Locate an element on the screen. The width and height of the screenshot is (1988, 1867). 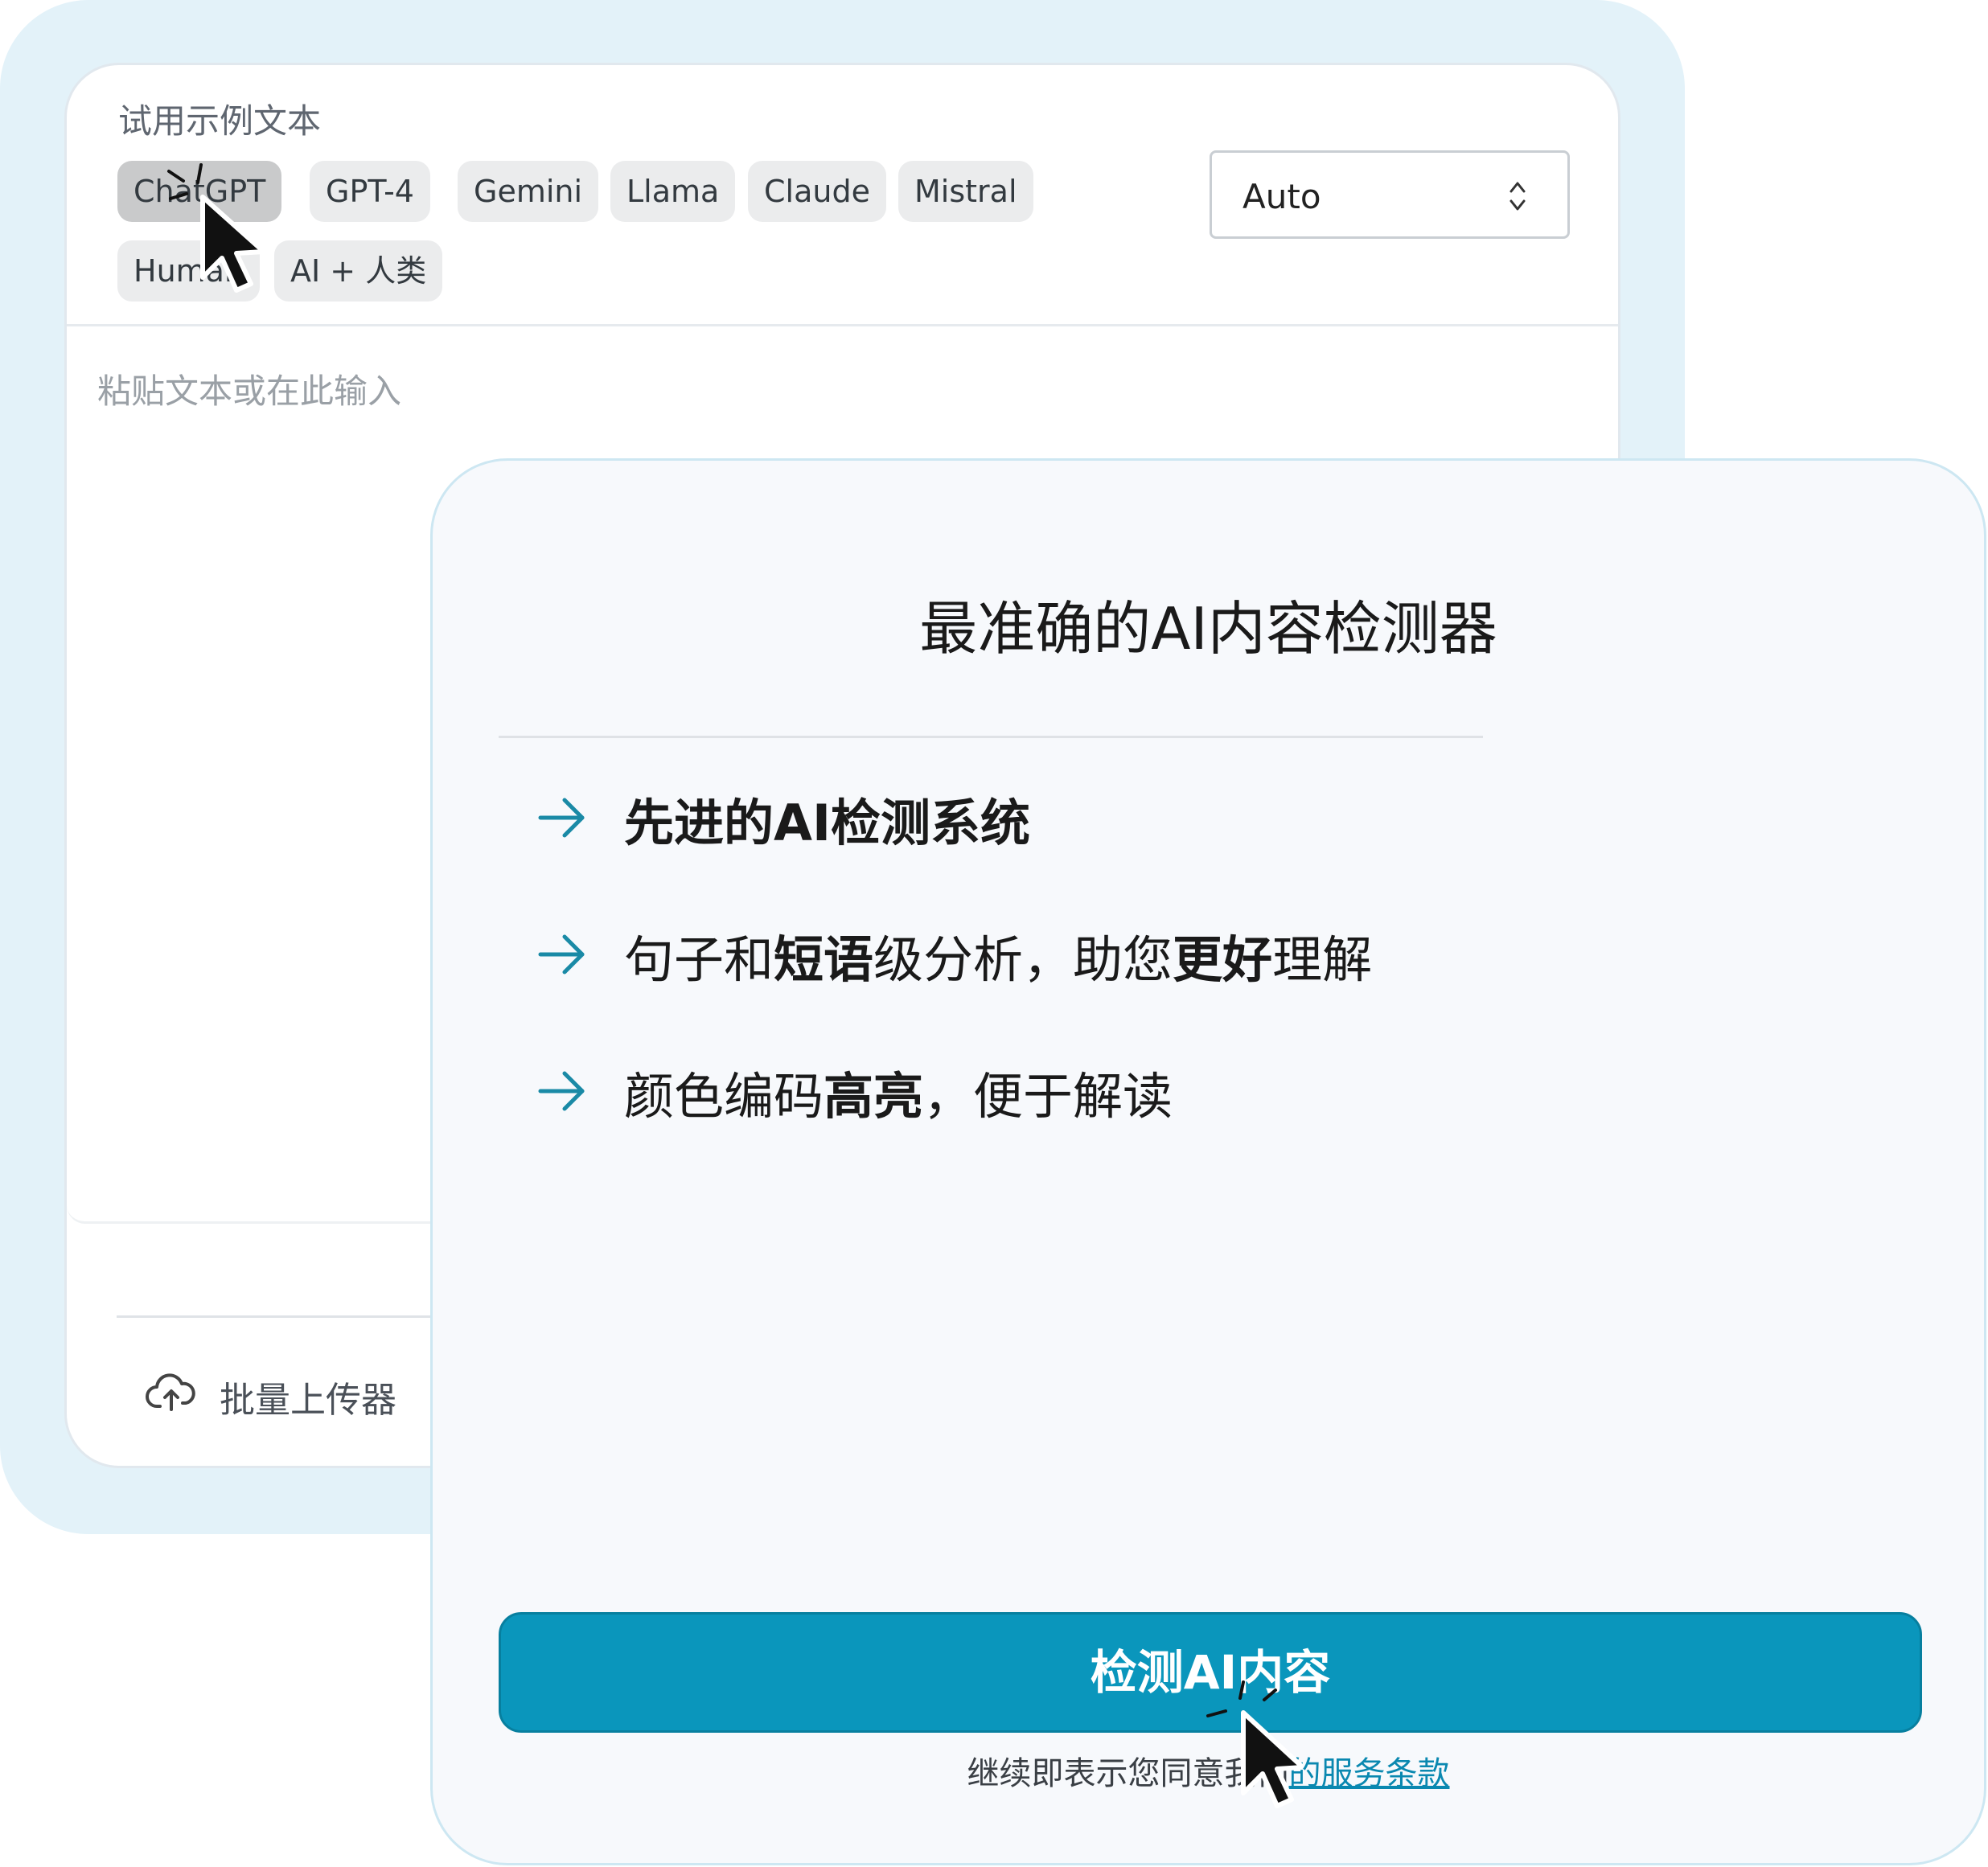
sample-chip-claude: Claude is located at coordinates (817, 191).